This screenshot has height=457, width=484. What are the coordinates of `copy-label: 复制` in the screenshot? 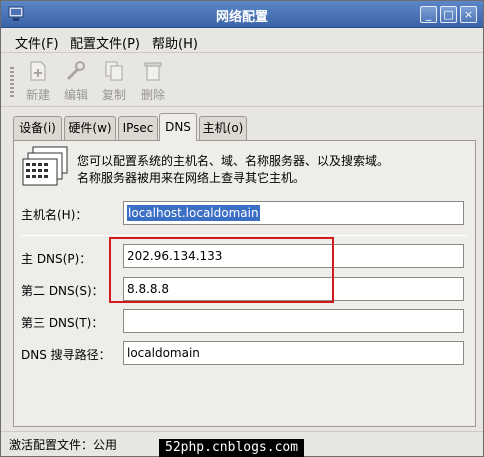 It's located at (113, 95).